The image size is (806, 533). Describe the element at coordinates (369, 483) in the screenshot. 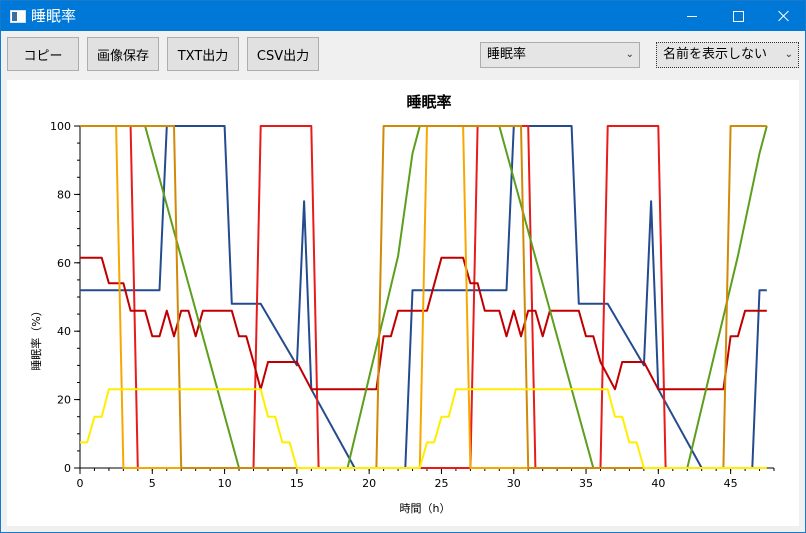

I see `x-tick-label: 20` at that location.